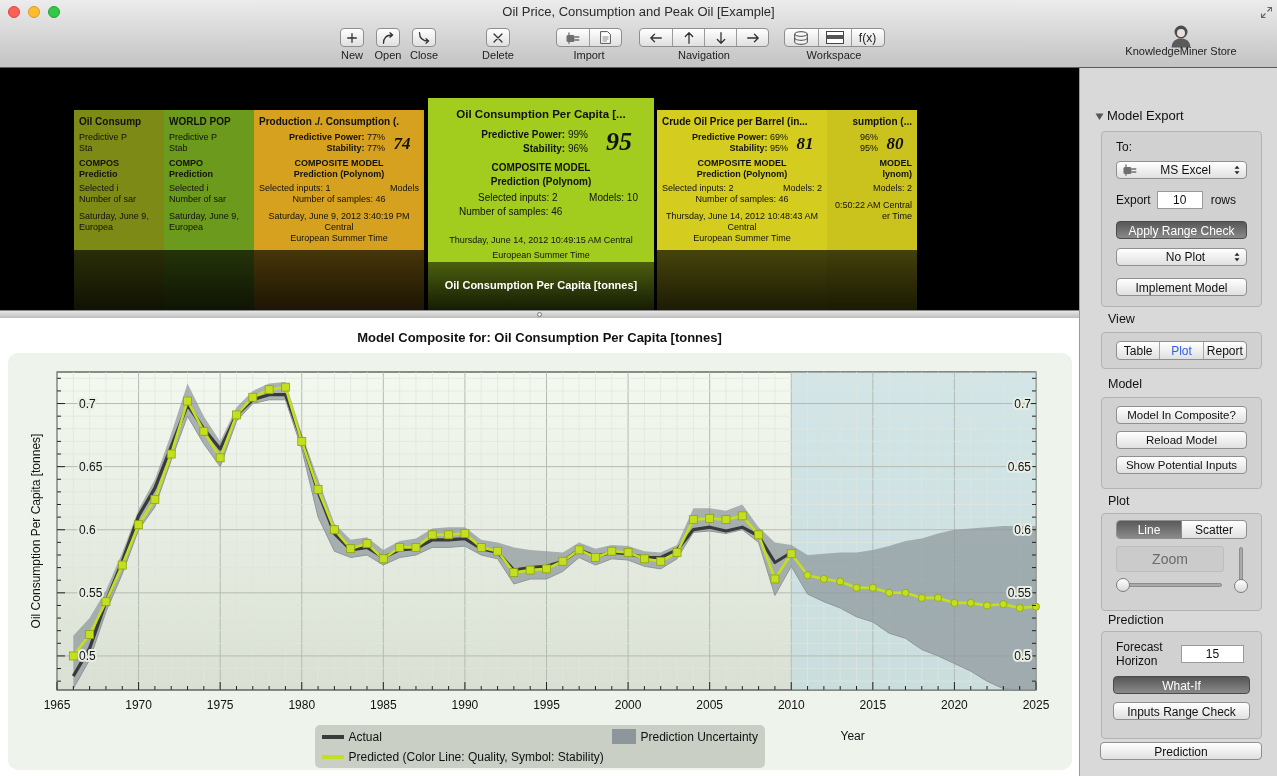 Image resolution: width=1277 pixels, height=776 pixels. What do you see at coordinates (1181, 257) in the screenshot?
I see `plot-option-dropdown: No Plot` at bounding box center [1181, 257].